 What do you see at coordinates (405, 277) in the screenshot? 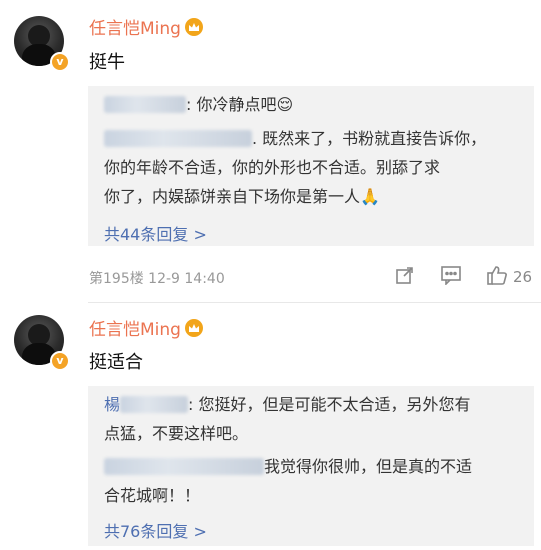
I see `share-icon` at bounding box center [405, 277].